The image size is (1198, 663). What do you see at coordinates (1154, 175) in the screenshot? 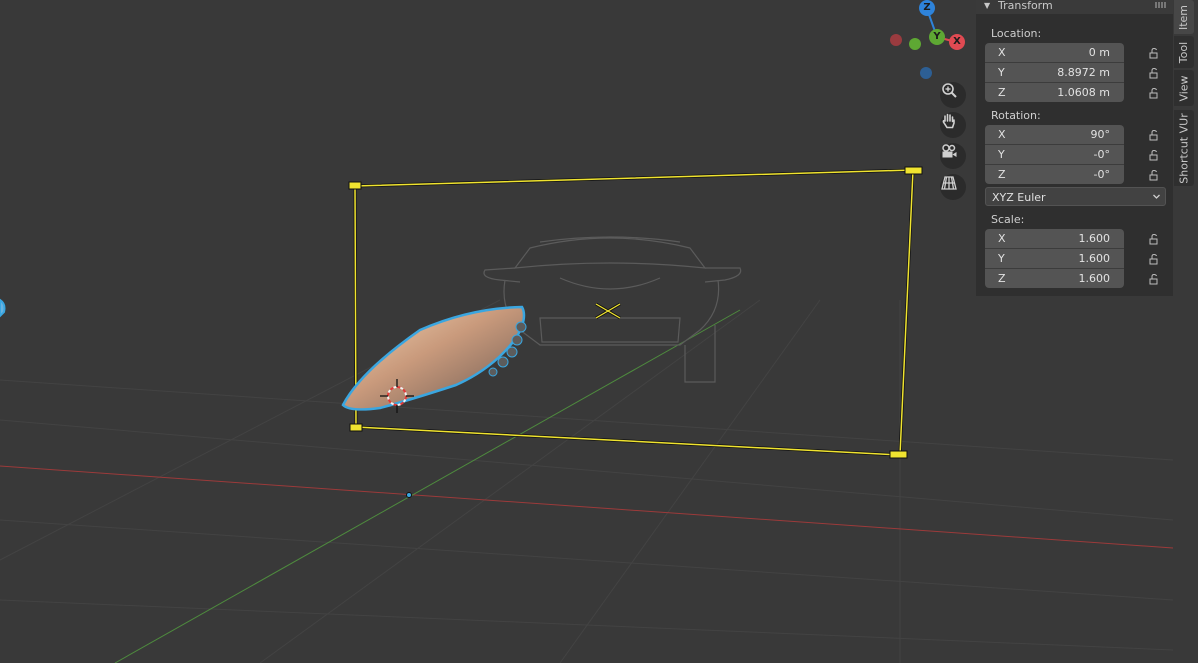
I see `lock-rotation-z-icon` at bounding box center [1154, 175].